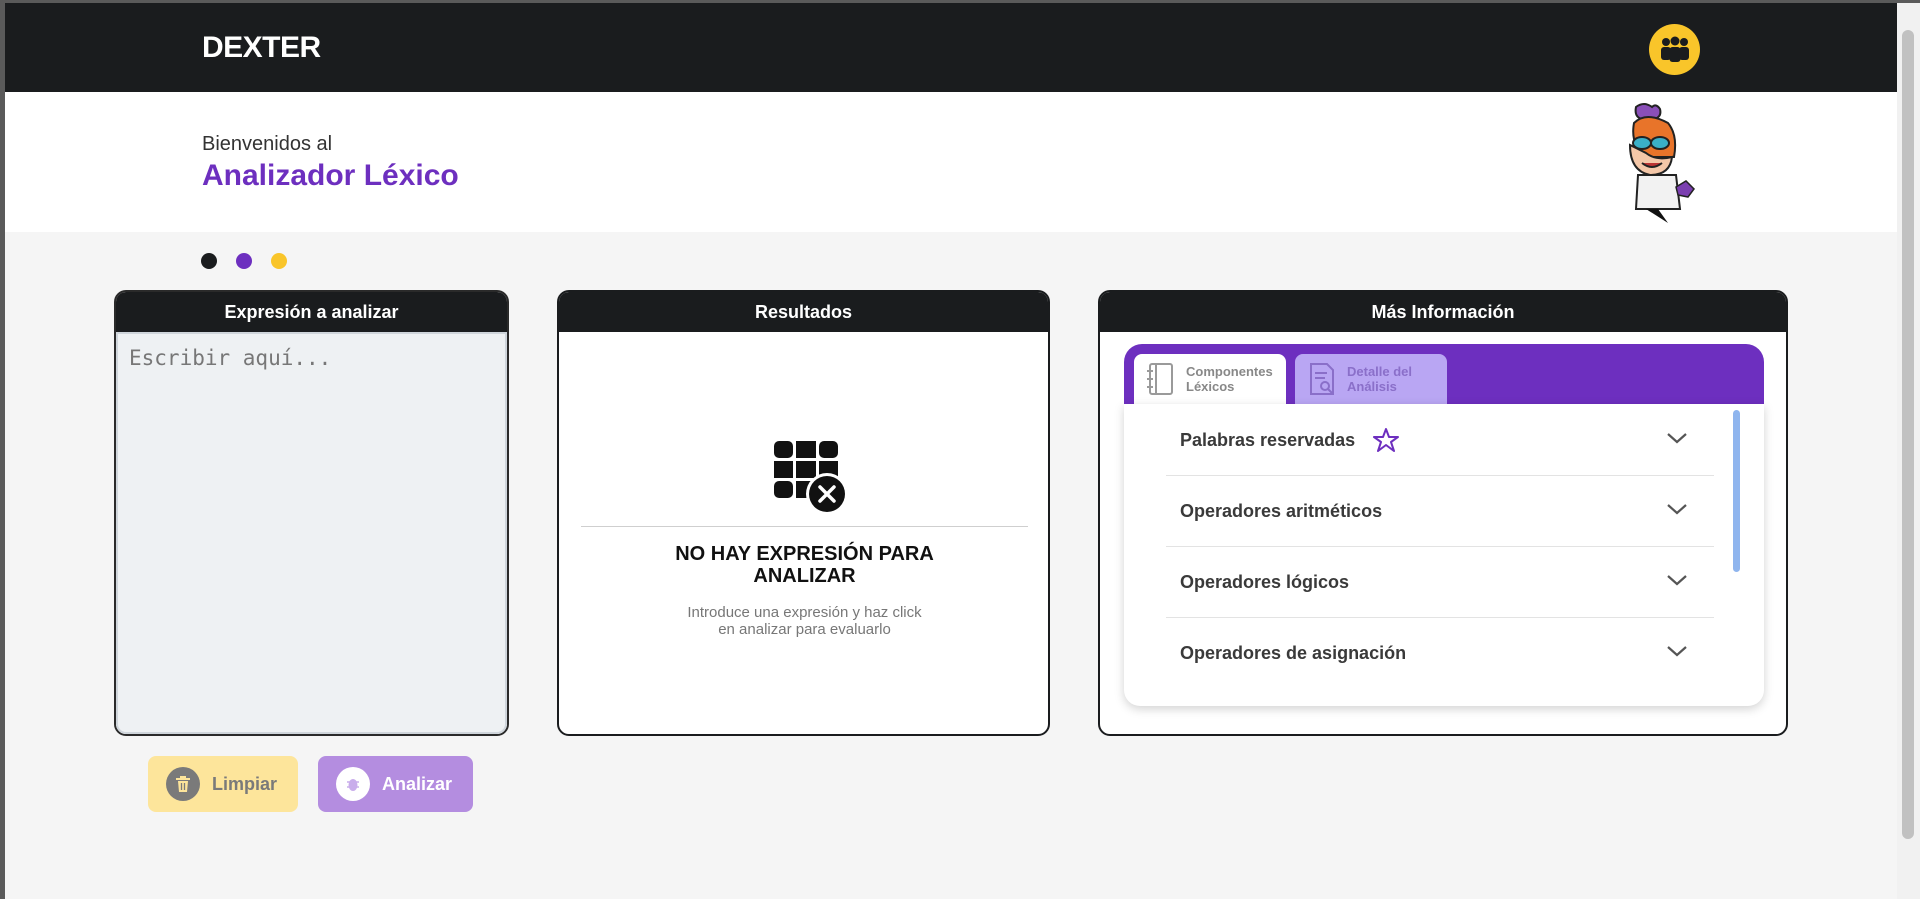 The image size is (1920, 899). I want to click on page-scrollbar-thumb, so click(1908, 434).